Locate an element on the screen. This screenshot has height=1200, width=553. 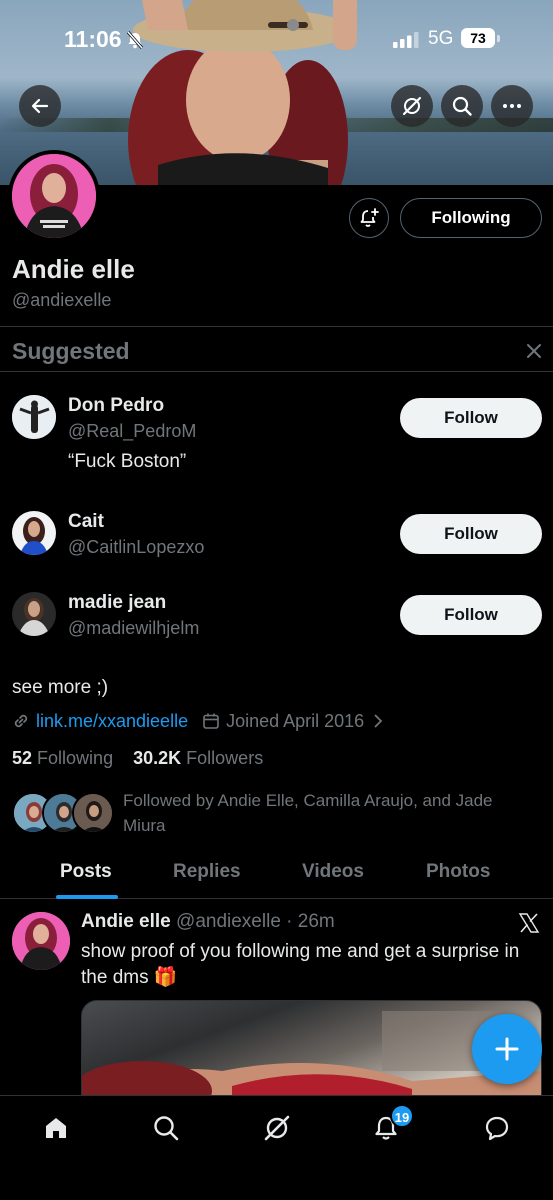
nav-search is located at coordinates (166, 1128).